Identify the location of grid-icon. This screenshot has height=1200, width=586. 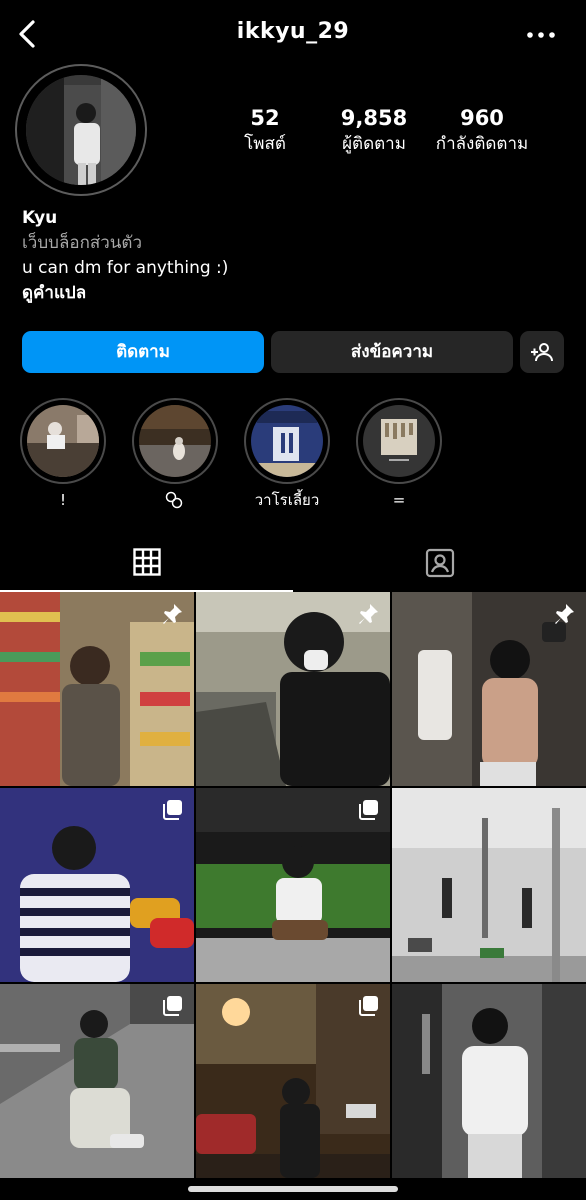
(147, 562).